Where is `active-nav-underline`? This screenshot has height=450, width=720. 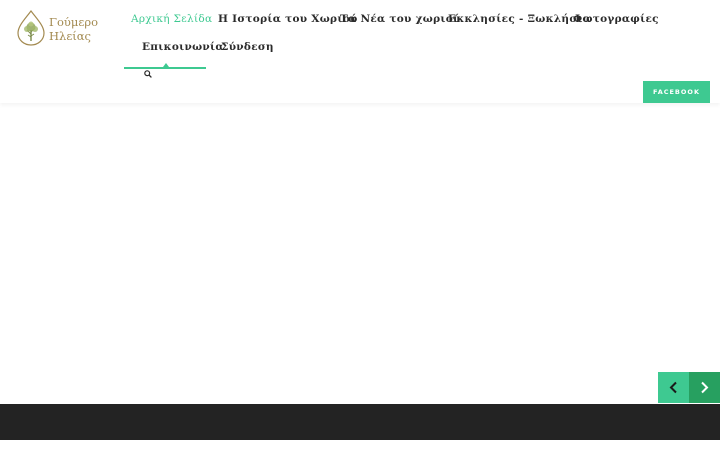 active-nav-underline is located at coordinates (165, 68).